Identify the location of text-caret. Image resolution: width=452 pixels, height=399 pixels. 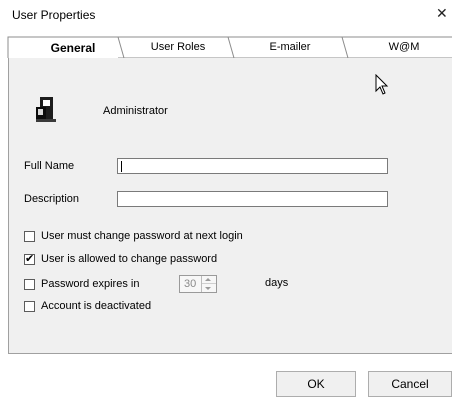
(121, 166).